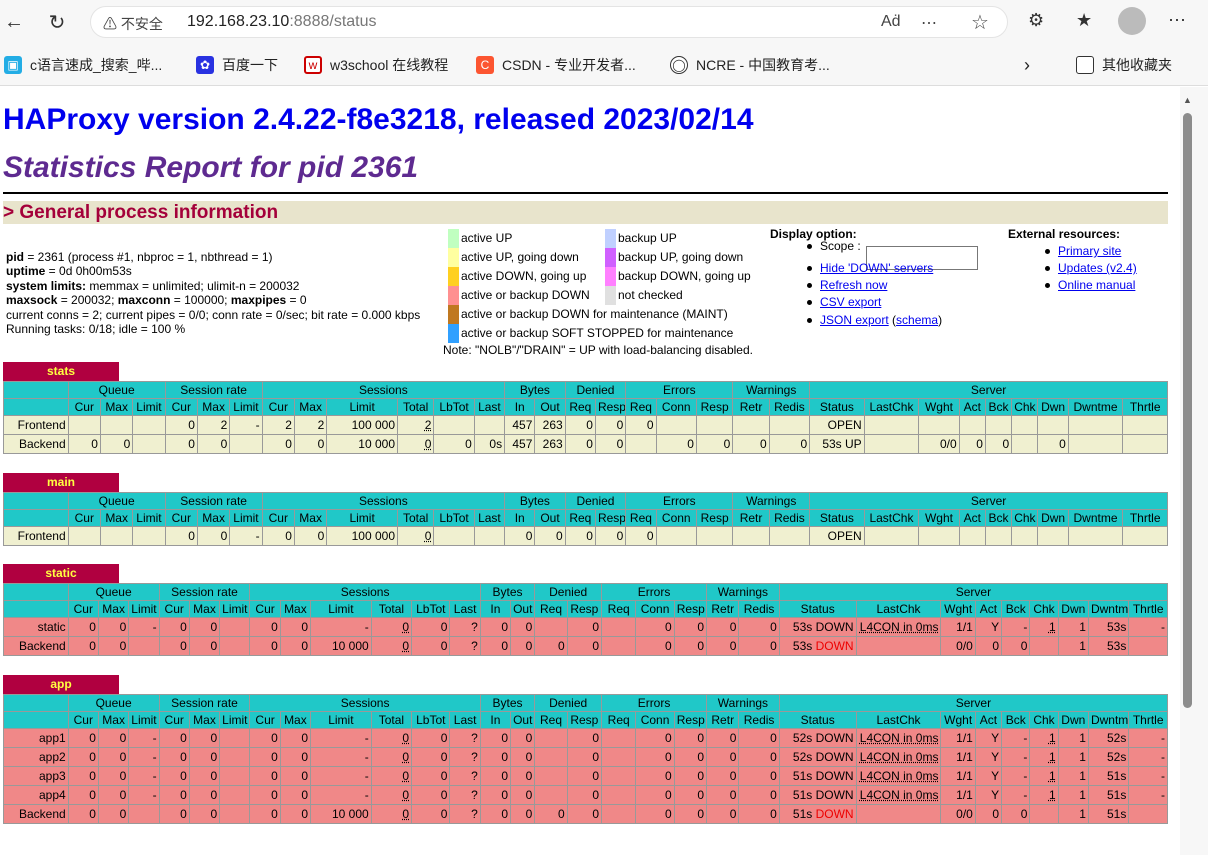 Image resolution: width=1208 pixels, height=855 pixels. Describe the element at coordinates (837, 444) in the screenshot. I see `table-cell: 53s UP` at that location.